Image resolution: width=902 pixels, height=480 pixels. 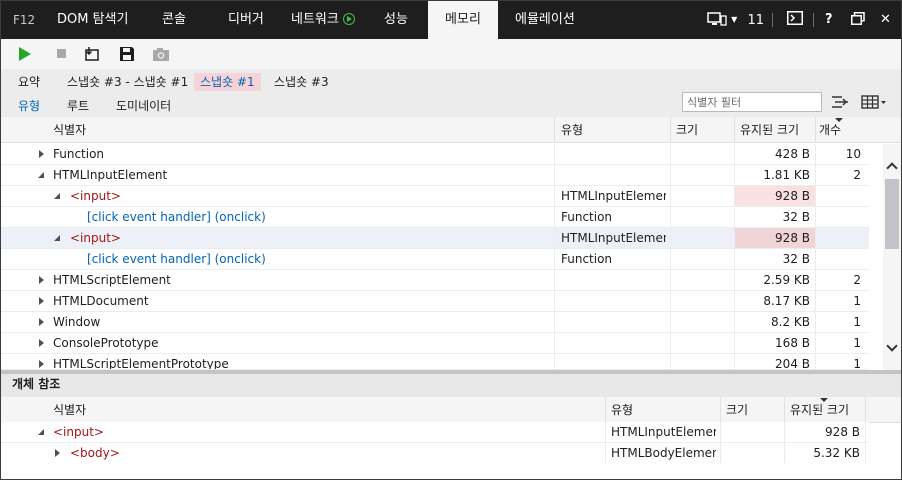 I want to click on scroll-thumb, so click(x=892, y=214).